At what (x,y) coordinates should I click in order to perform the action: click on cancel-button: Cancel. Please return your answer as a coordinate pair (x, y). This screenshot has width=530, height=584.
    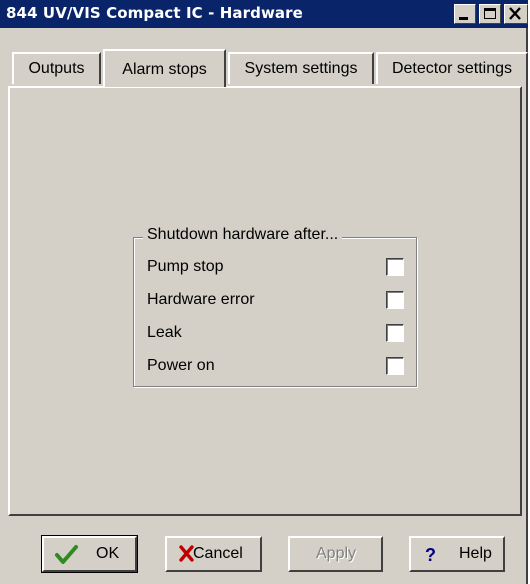
    Looking at the image, I should click on (213, 554).